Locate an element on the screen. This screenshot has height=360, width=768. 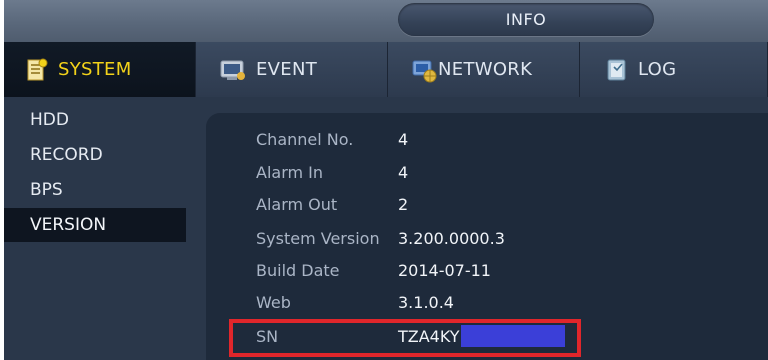
tab-label: EVENT is located at coordinates (287, 69).